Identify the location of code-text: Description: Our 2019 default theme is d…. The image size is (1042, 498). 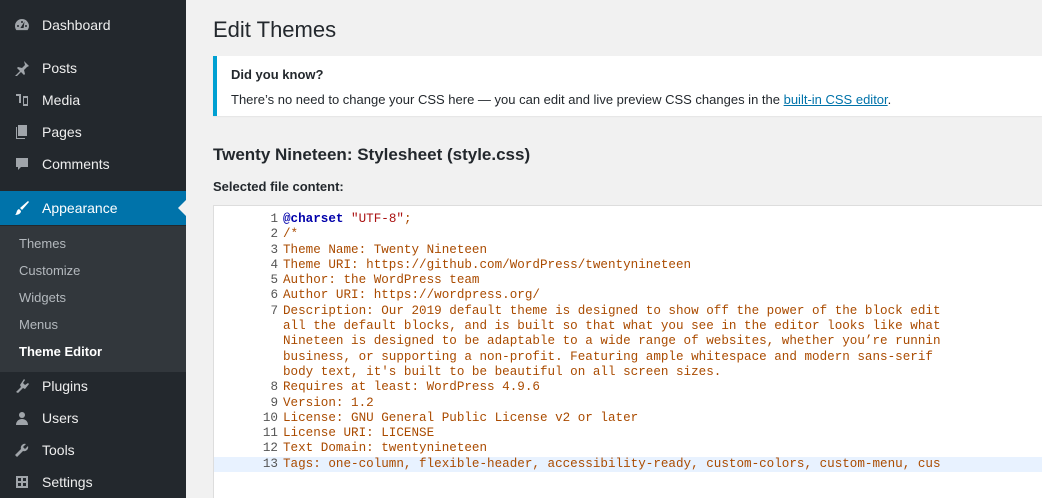
(612, 310).